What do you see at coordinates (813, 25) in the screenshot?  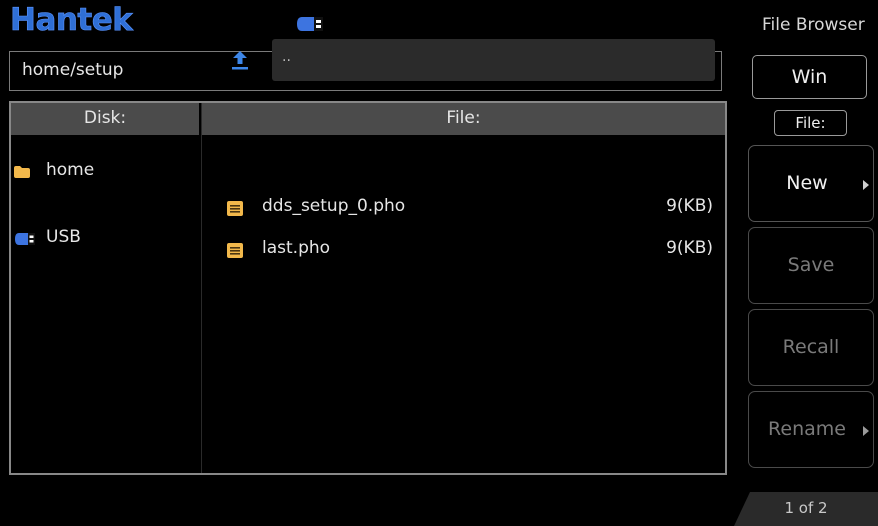 I see `menu-title: File Browser` at bounding box center [813, 25].